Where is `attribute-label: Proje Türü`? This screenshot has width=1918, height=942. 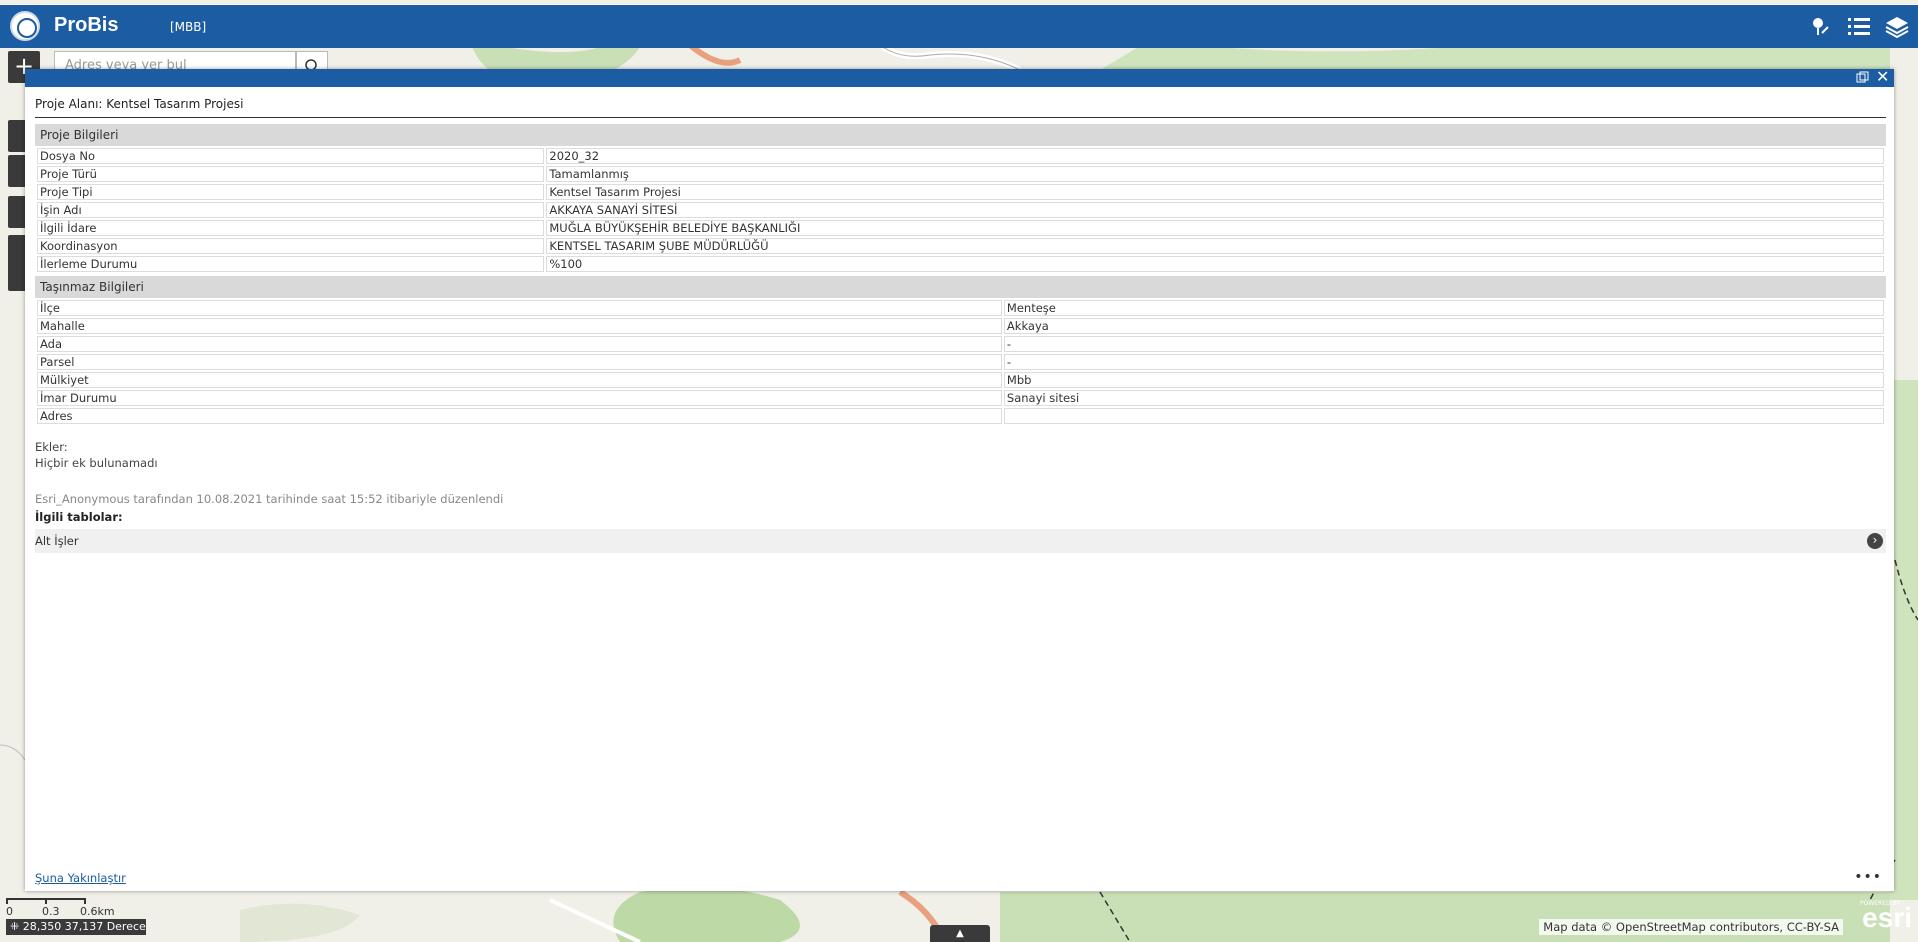
attribute-label: Proje Türü is located at coordinates (291, 174).